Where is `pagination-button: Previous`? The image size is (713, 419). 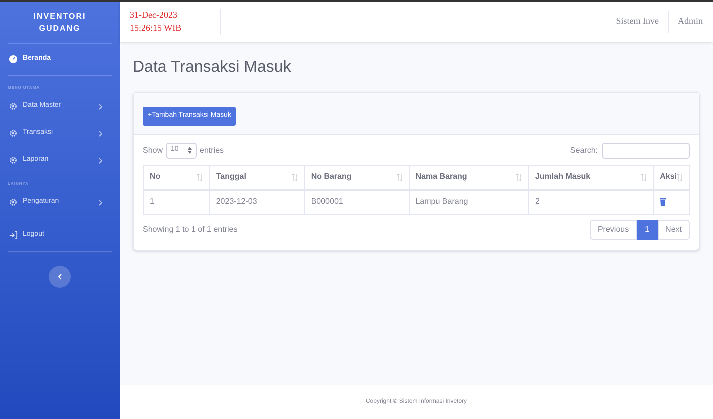 pagination-button: Previous is located at coordinates (614, 230).